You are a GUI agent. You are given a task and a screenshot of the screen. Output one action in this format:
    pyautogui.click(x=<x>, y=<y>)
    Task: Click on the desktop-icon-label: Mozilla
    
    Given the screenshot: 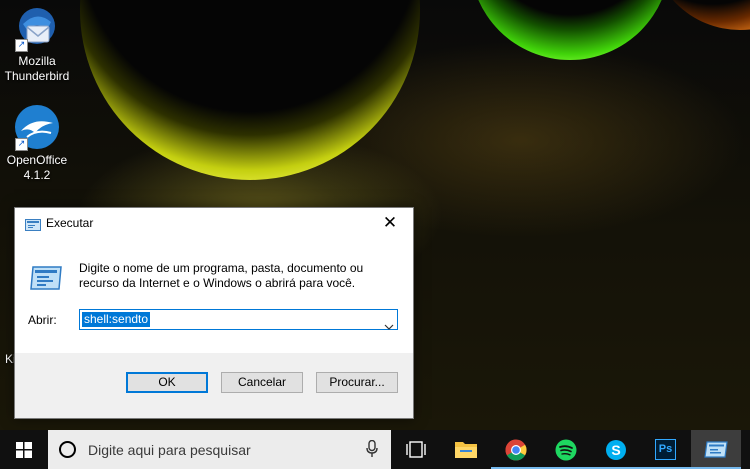 What is the action you would take?
    pyautogui.click(x=37, y=61)
    